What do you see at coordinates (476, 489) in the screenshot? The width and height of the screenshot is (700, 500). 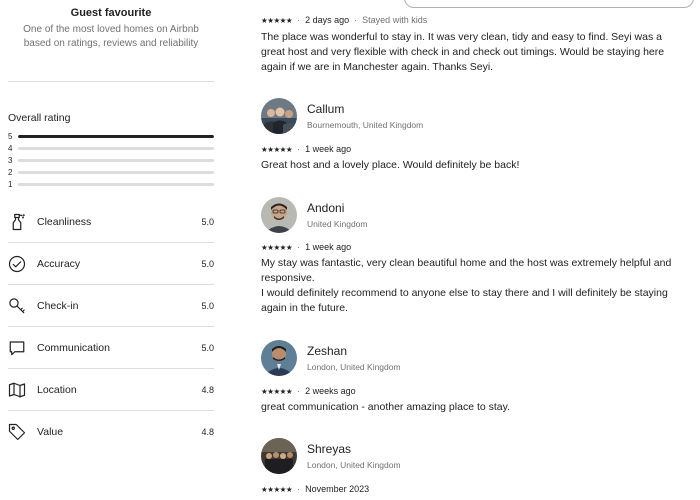 I see `review-meta: ★★★★★ · November 2023` at bounding box center [476, 489].